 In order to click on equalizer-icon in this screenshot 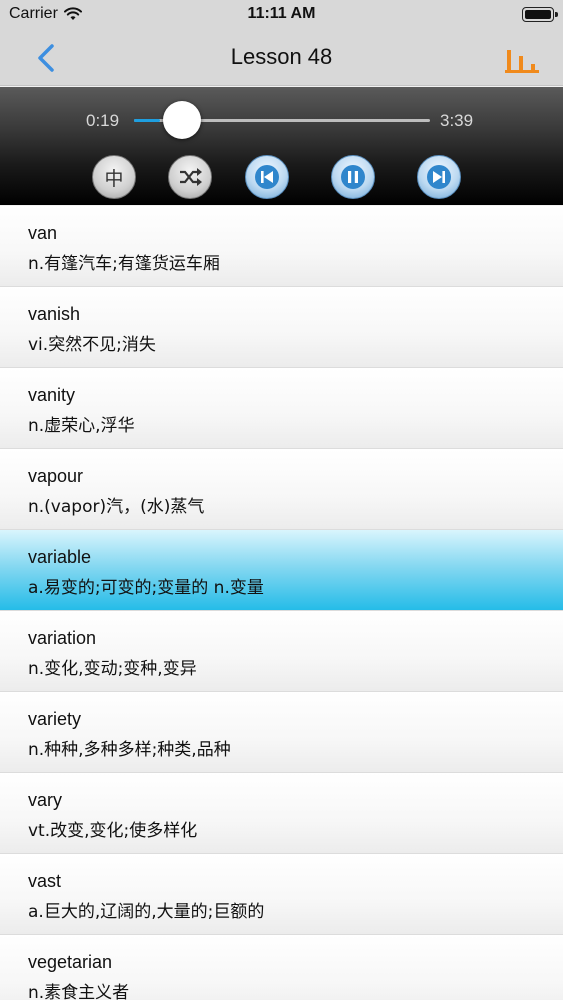, I will do `click(522, 61)`.